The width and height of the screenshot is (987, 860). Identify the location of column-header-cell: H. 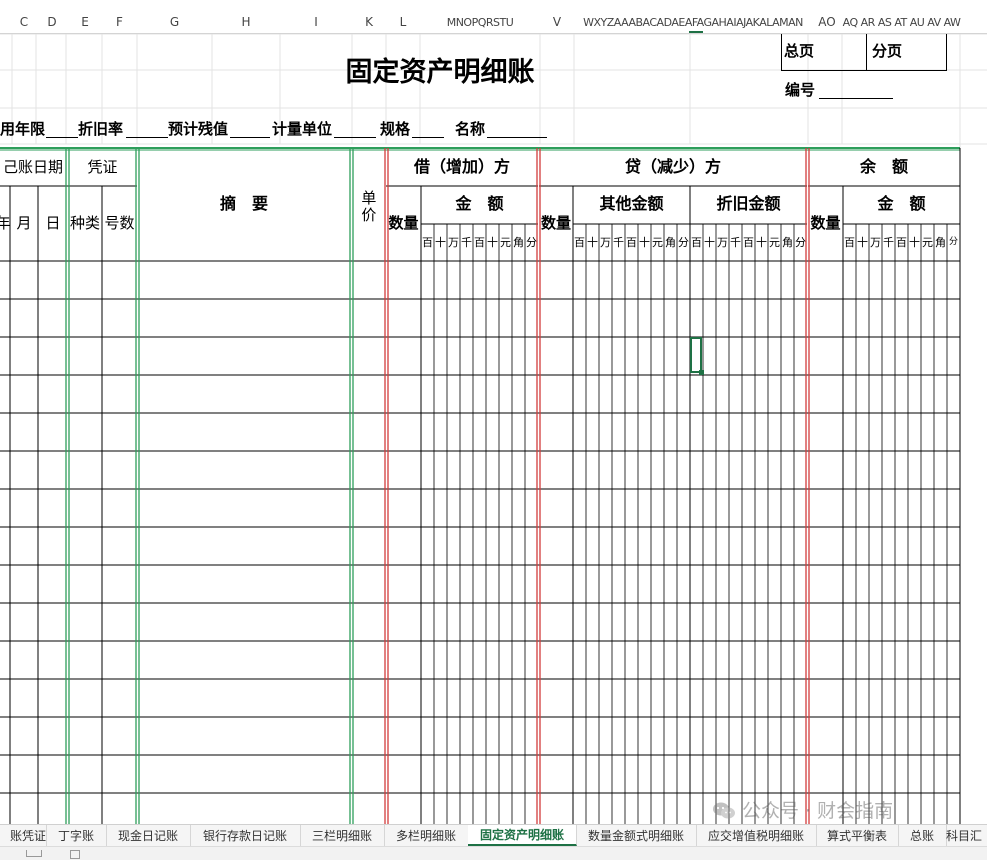
(246, 22).